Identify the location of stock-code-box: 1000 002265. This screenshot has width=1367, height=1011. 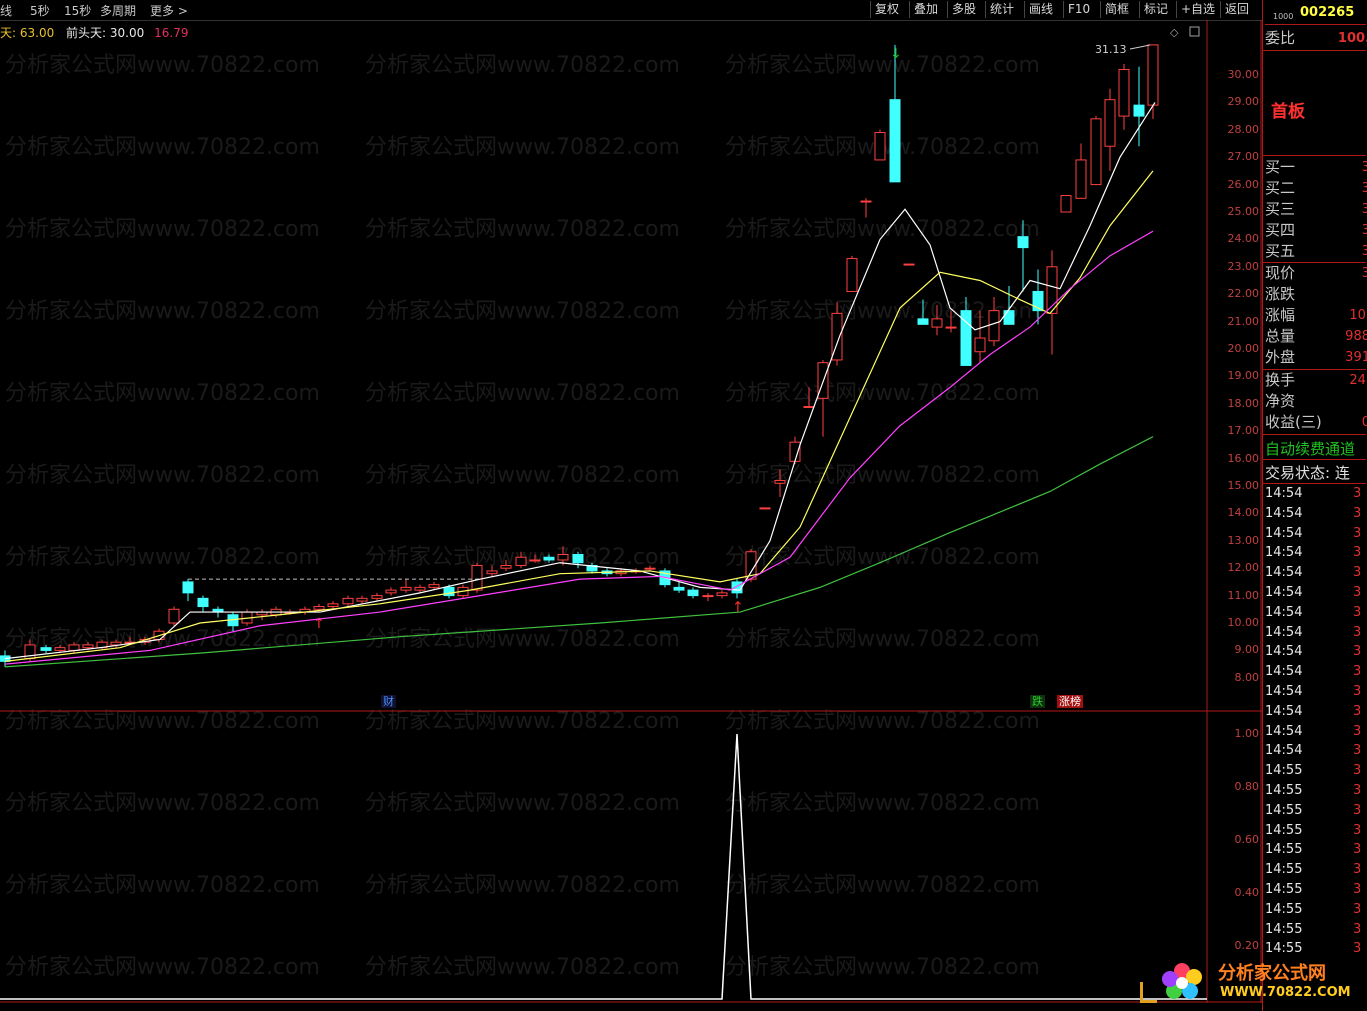
(1315, 14).